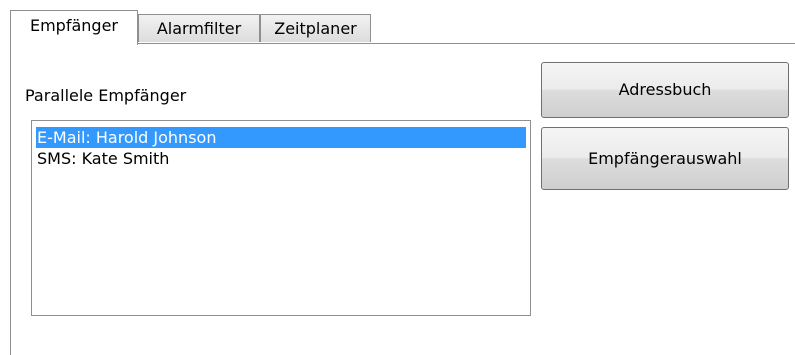  What do you see at coordinates (281, 158) in the screenshot?
I see `list-item-sms-kate-smith: SMS: Kate Smith` at bounding box center [281, 158].